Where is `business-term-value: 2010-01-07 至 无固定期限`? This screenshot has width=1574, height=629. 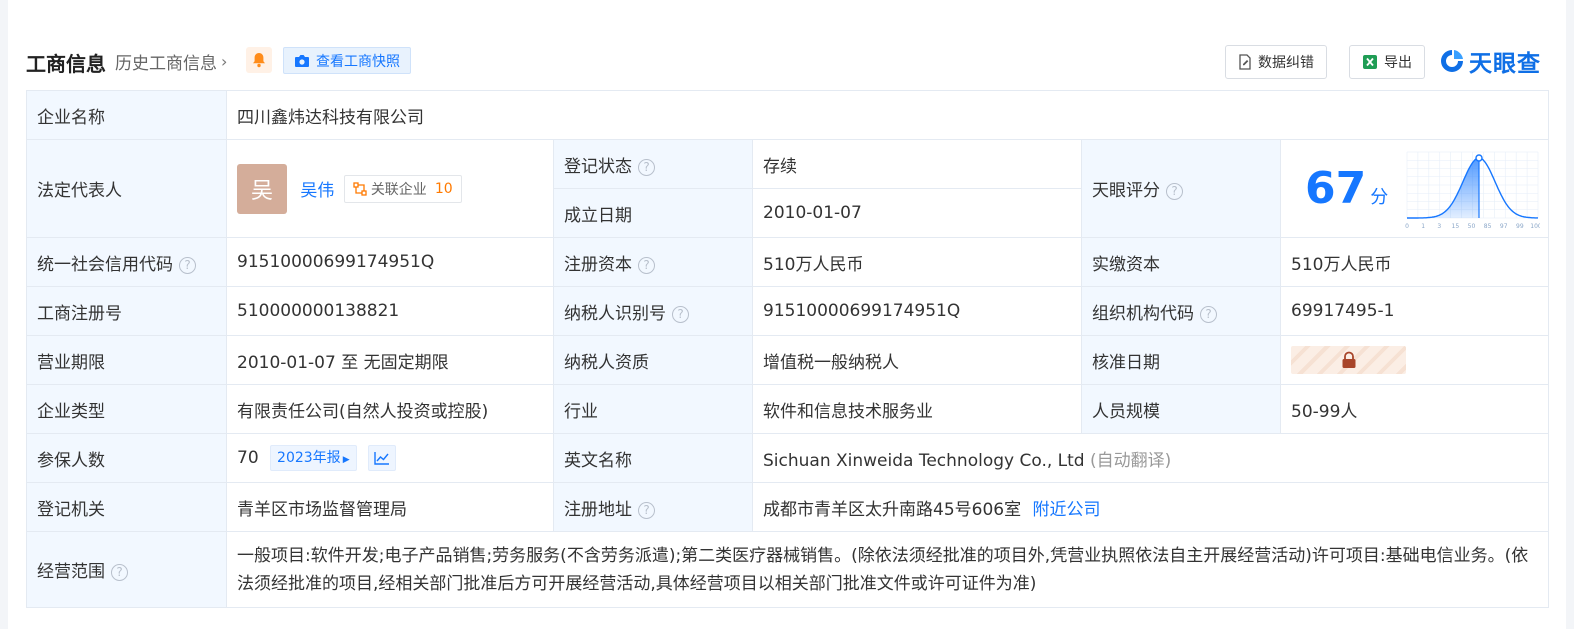 business-term-value: 2010-01-07 至 无固定期限 is located at coordinates (390, 360).